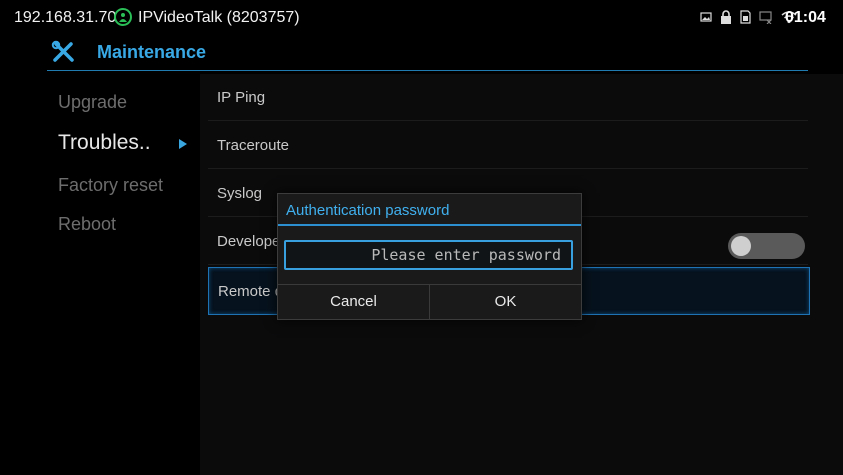 This screenshot has height=475, width=843. Describe the element at coordinates (104, 143) in the screenshot. I see `sidebar-item-troubleshooting: Troubles..` at that location.